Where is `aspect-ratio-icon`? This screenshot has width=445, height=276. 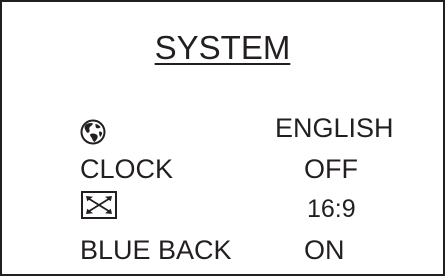 aspect-ratio-icon is located at coordinates (99, 204).